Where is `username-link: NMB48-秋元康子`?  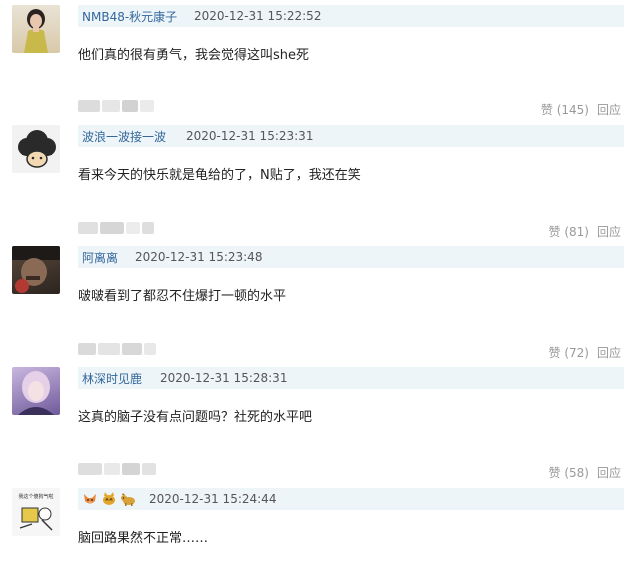
username-link: NMB48-秋元康子 is located at coordinates (129, 16).